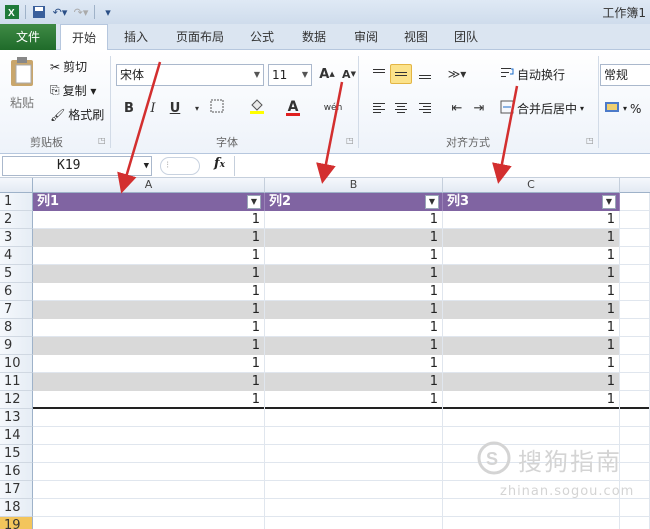 This screenshot has height=529, width=650. I want to click on row-header: 12, so click(16, 400).